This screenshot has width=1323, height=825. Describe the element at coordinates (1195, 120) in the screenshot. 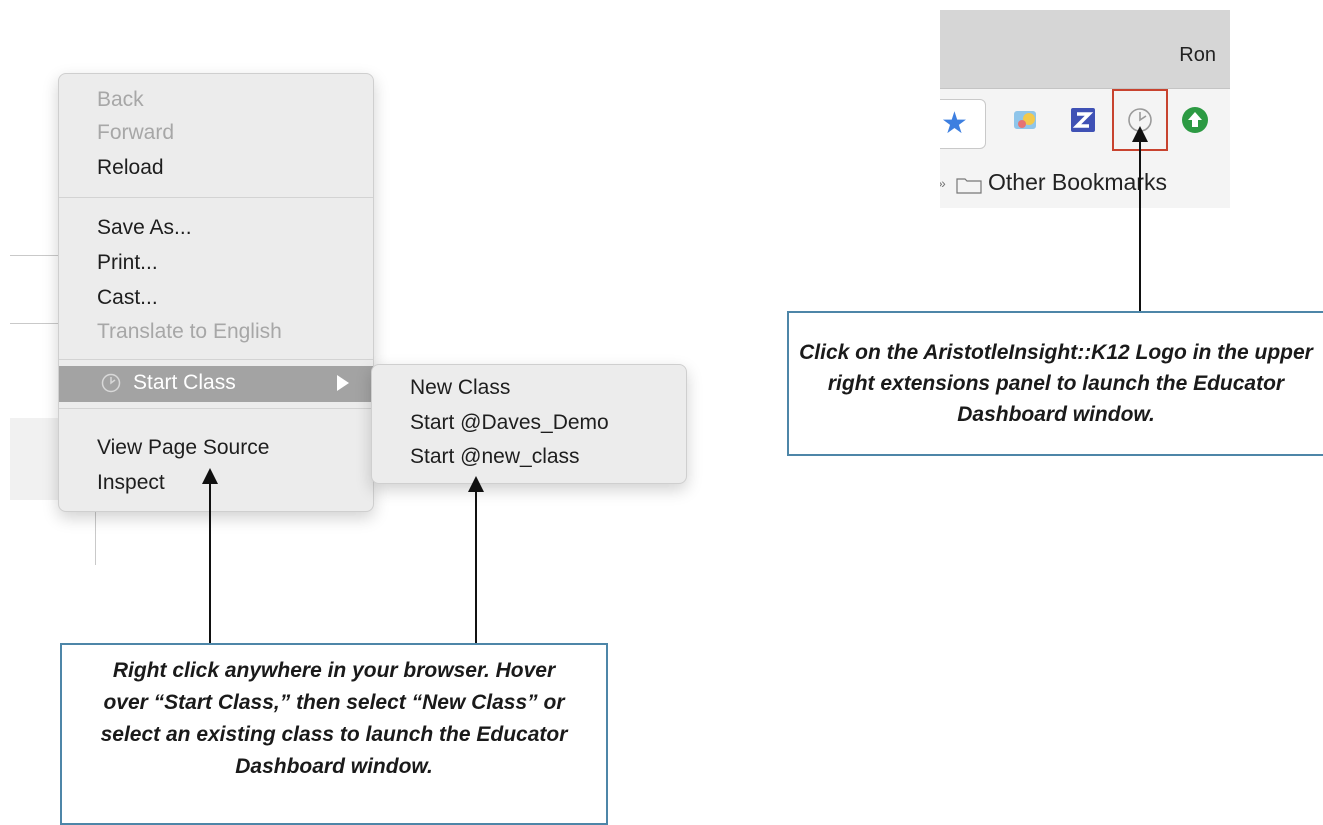

I see `green-up-arrow-icon` at that location.